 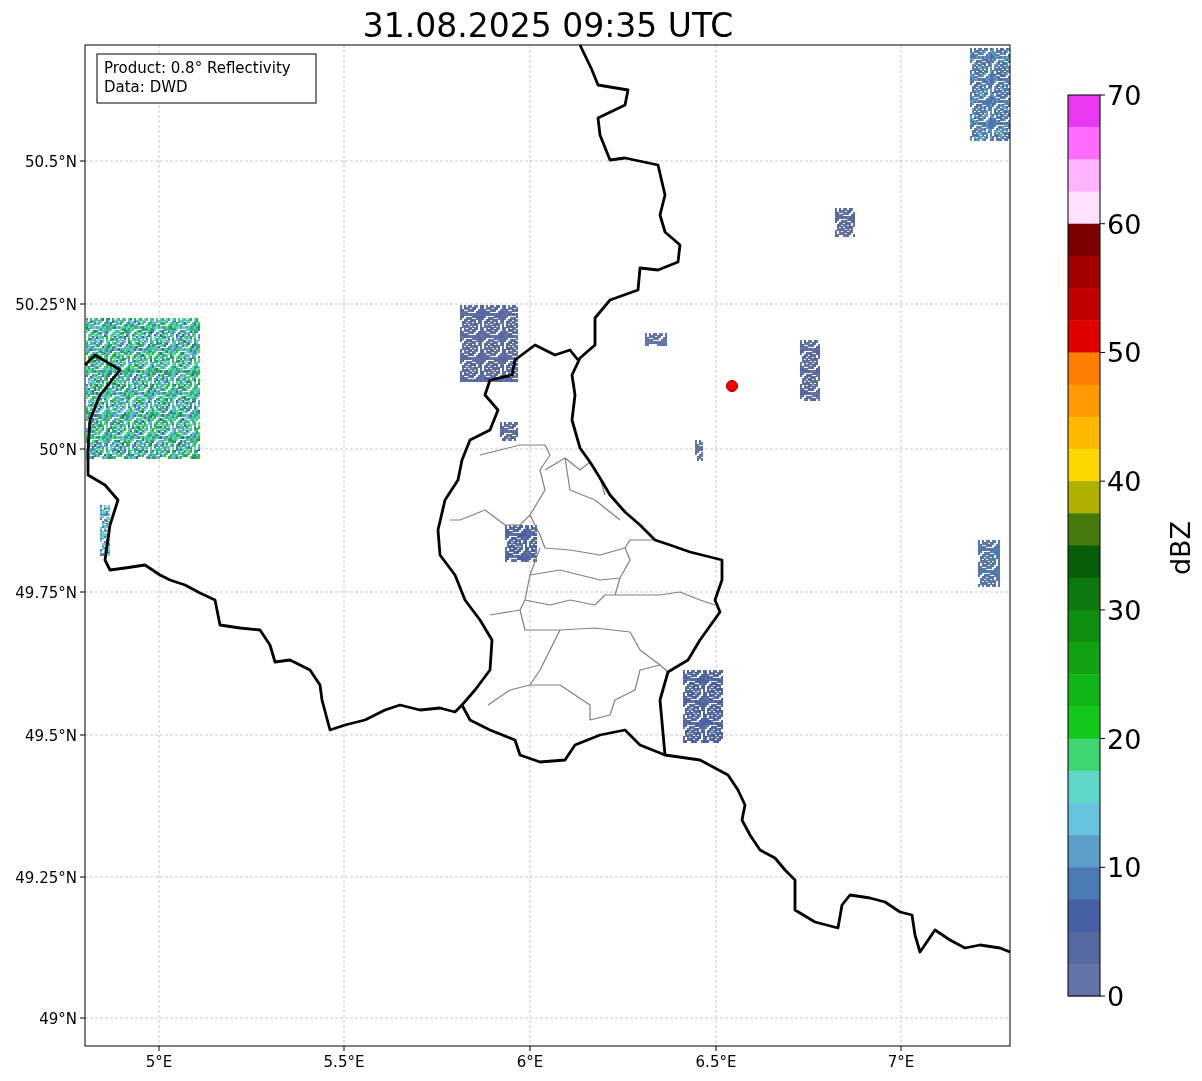 What do you see at coordinates (50, 162) in the screenshot?
I see `latitude-label: 50.5°N` at bounding box center [50, 162].